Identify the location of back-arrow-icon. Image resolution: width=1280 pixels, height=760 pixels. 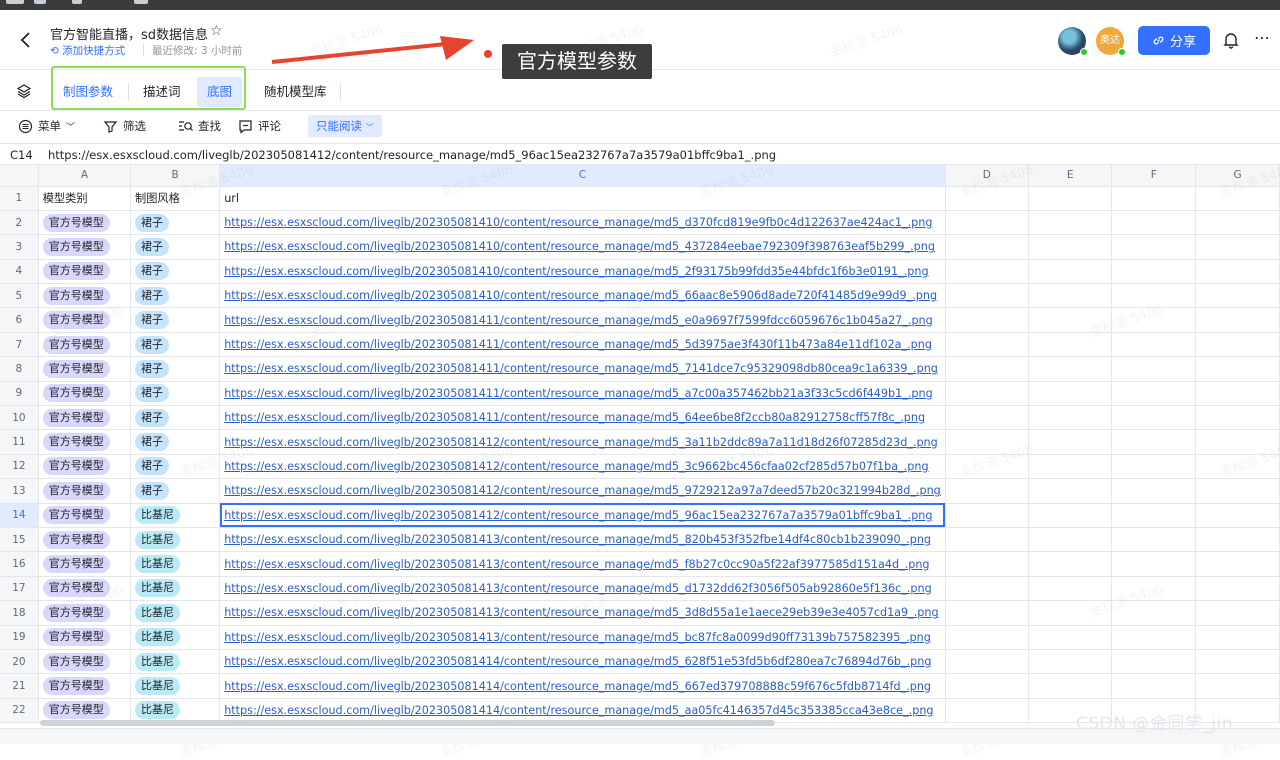
(26, 40).